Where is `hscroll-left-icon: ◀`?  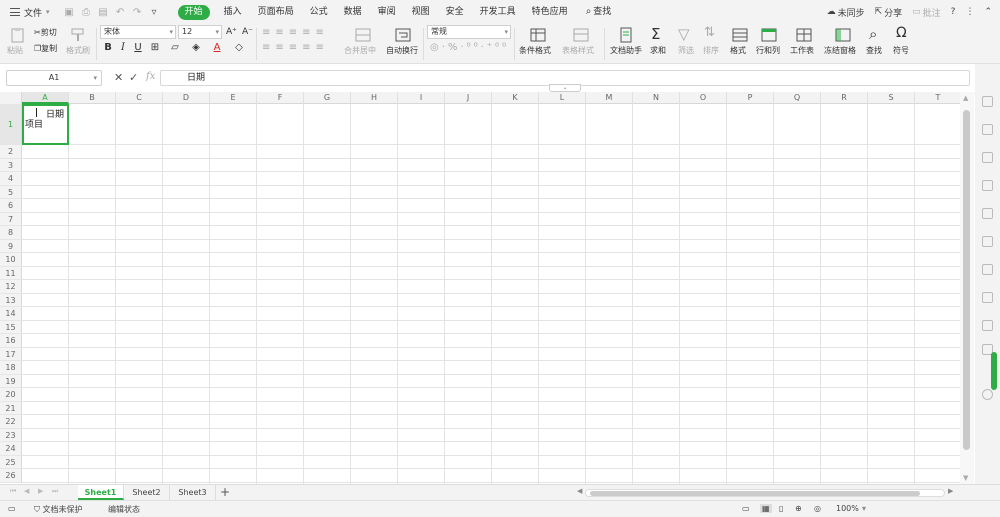
hscroll-left-icon: ◀ is located at coordinates (579, 491).